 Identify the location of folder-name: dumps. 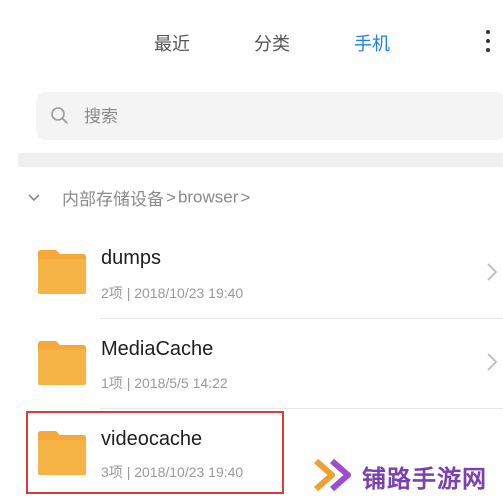
(131, 258).